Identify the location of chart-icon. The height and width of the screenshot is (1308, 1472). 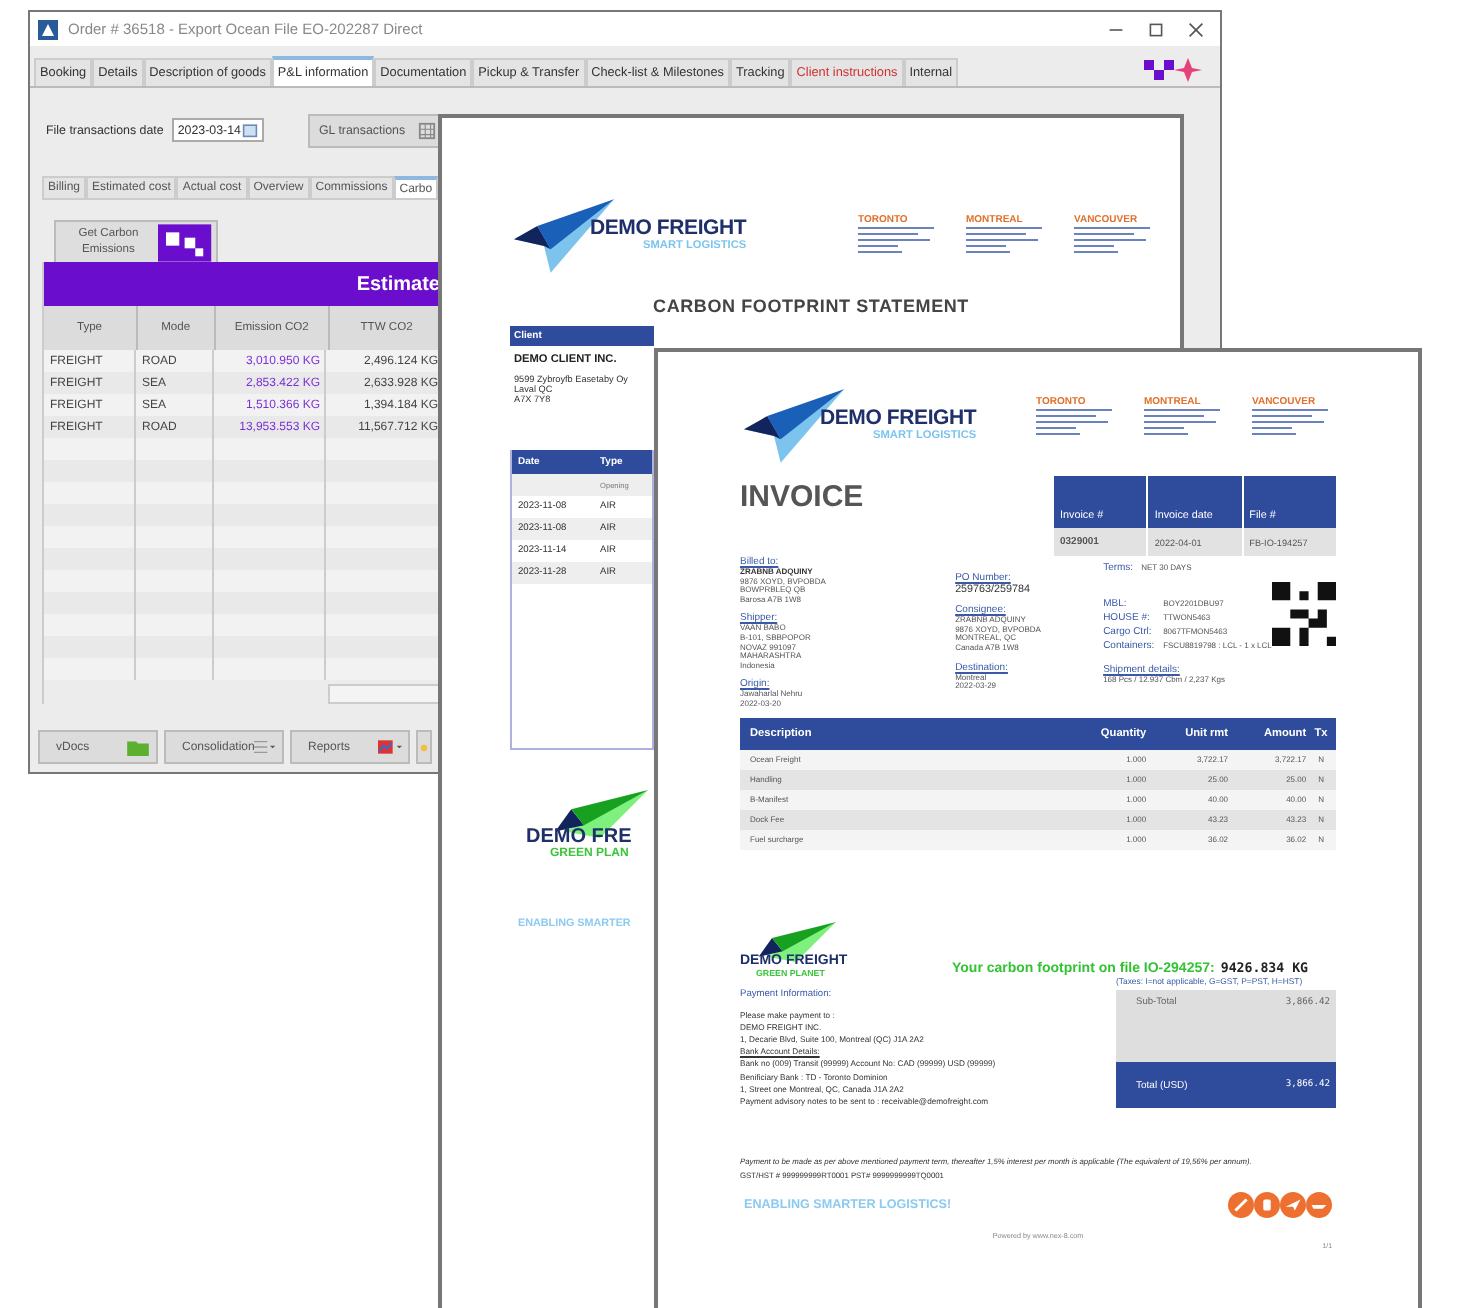
(390, 747).